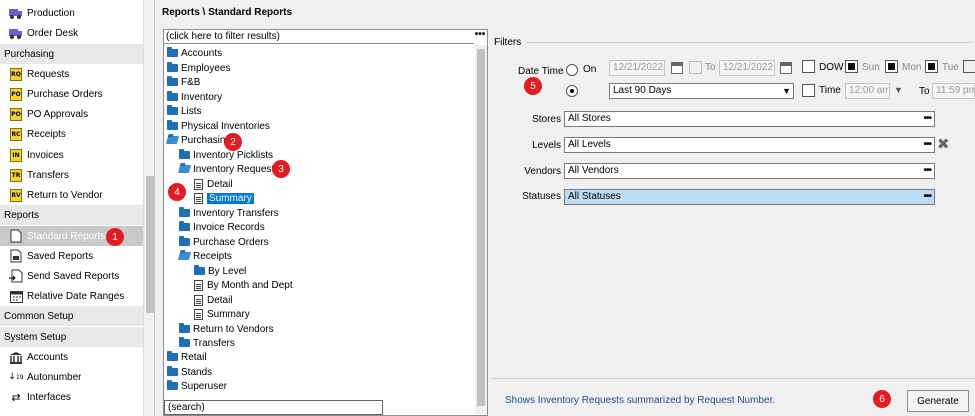 The width and height of the screenshot is (975, 416). What do you see at coordinates (927, 145) in the screenshot?
I see `levels-more-button: •••` at bounding box center [927, 145].